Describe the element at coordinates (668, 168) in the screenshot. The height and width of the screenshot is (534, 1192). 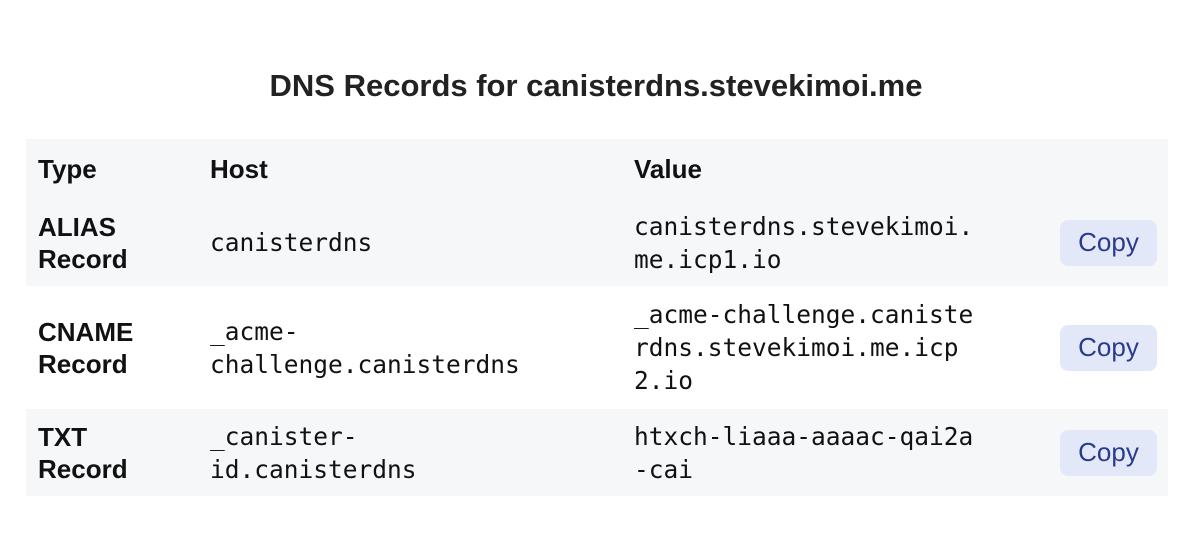
I see `column-header-value: Value` at that location.